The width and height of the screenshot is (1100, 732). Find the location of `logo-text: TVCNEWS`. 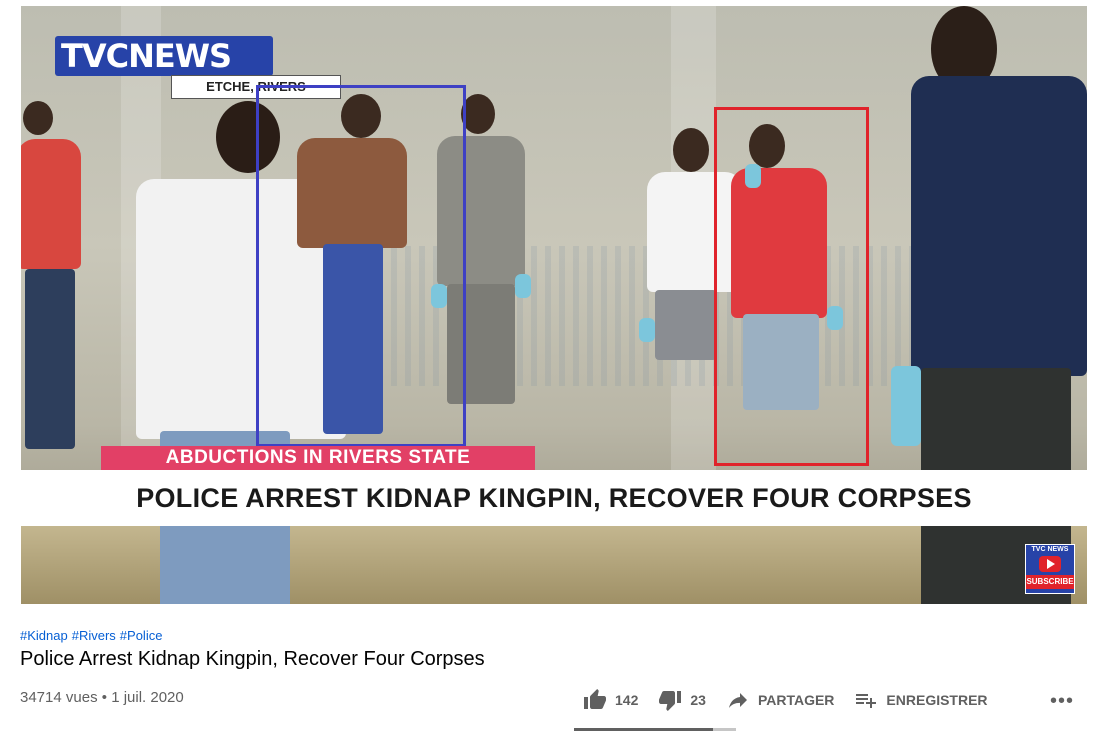

logo-text: TVCNEWS is located at coordinates (146, 56).